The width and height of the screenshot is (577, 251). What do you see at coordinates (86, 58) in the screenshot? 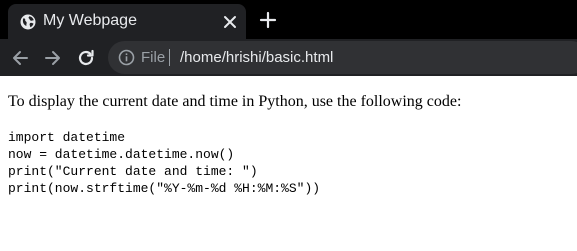
I see `reload-icon` at bounding box center [86, 58].